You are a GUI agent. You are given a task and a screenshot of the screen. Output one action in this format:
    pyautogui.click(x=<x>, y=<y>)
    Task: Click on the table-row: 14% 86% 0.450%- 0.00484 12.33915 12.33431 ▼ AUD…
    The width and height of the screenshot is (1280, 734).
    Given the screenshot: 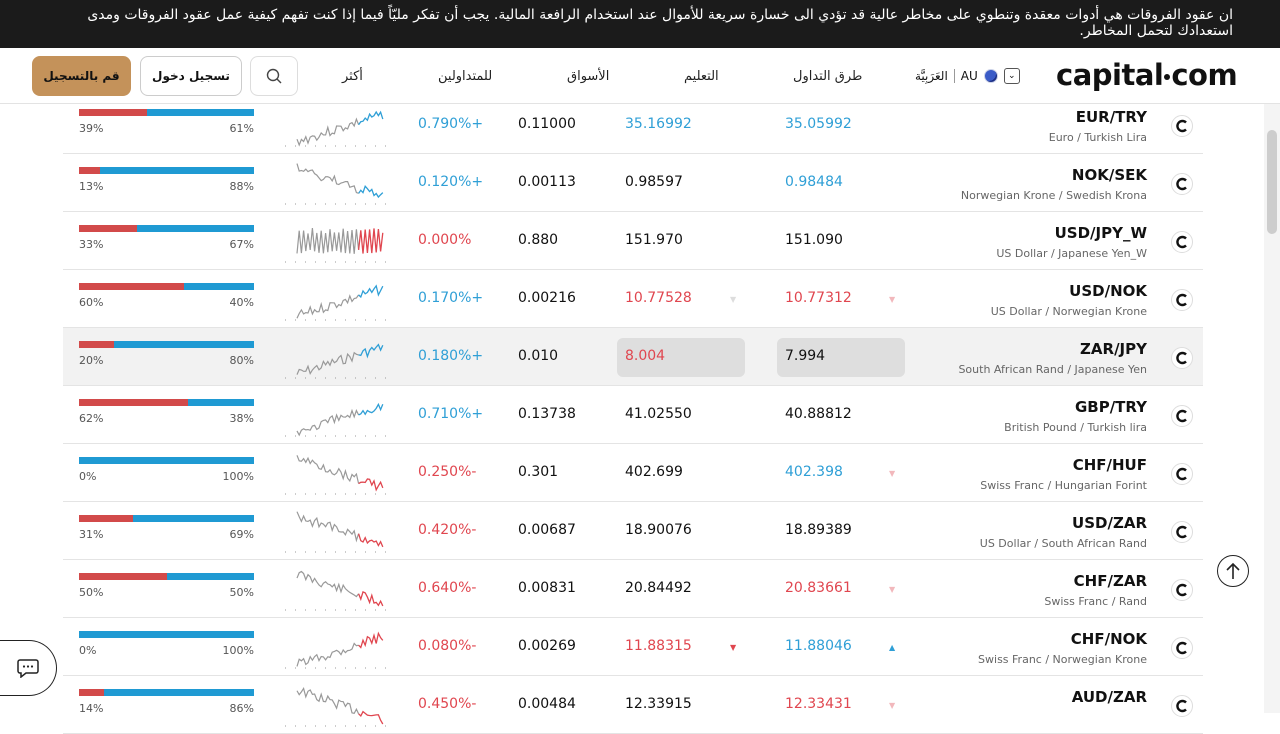 What is the action you would take?
    pyautogui.click(x=633, y=705)
    